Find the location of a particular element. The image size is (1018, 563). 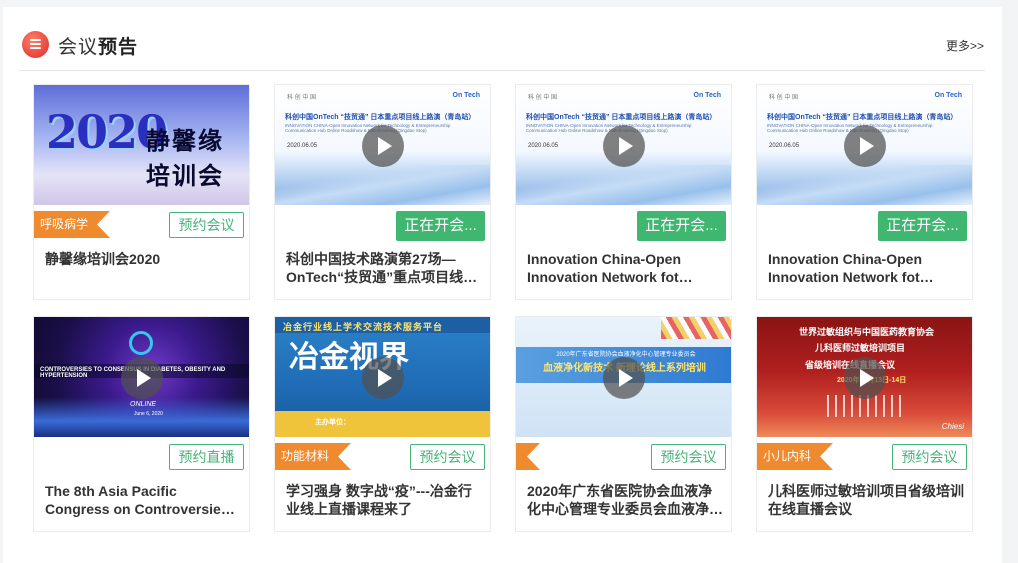

thumb-banner-text: 冶金行业线上学术交流技术服务平台 is located at coordinates (382, 325).